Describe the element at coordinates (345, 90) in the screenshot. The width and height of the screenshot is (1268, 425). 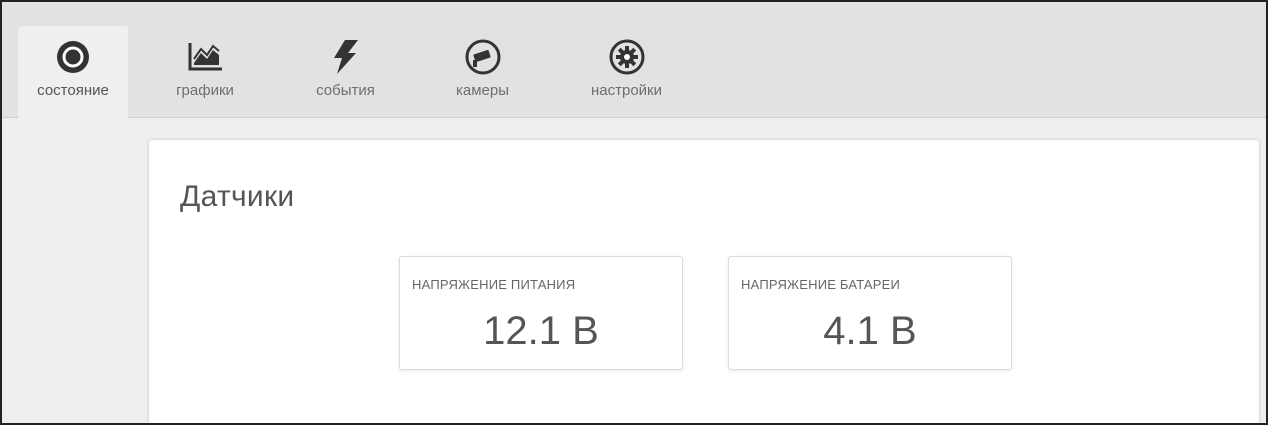
I see `tab-events-label: события` at that location.